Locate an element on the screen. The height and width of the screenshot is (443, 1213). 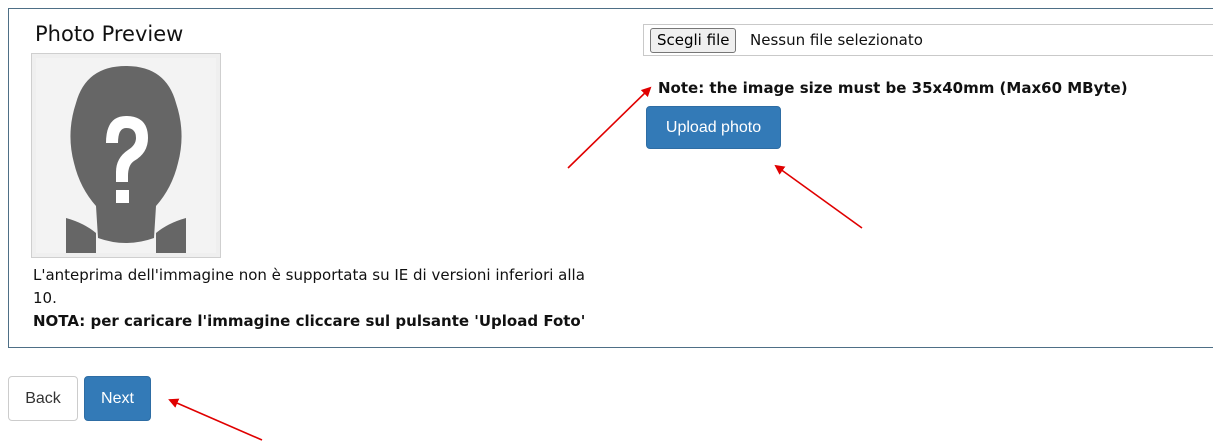
back-button: Back is located at coordinates (43, 398).